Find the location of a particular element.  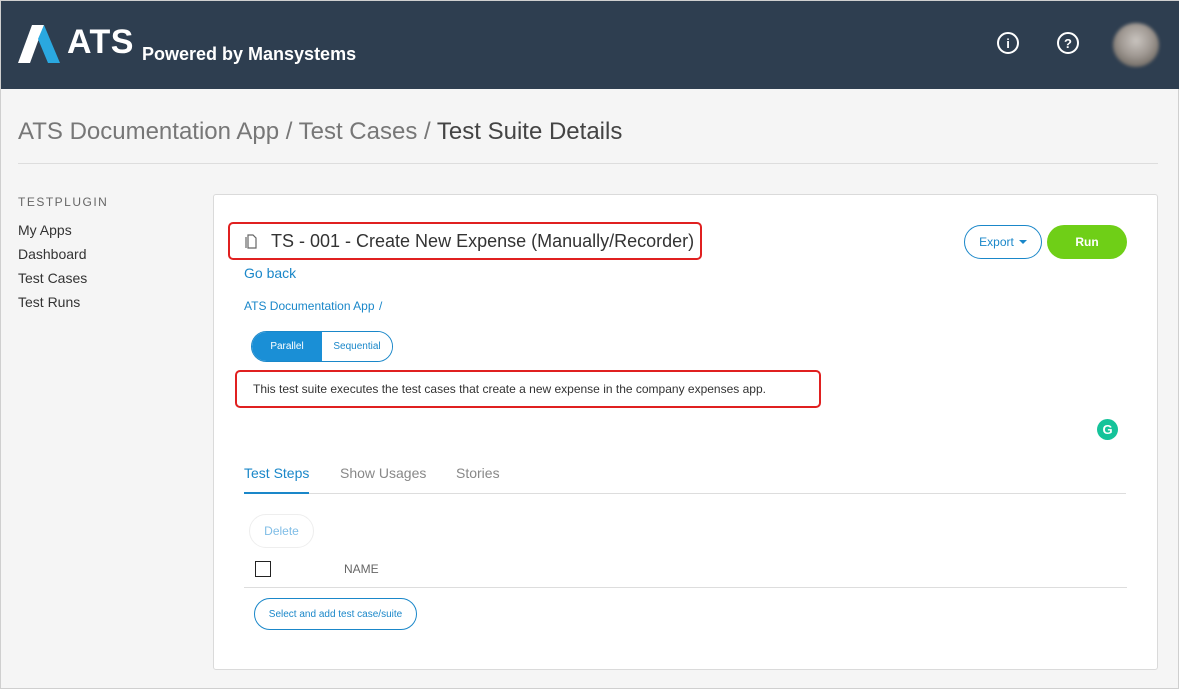

help-icon: ? is located at coordinates (1068, 43).